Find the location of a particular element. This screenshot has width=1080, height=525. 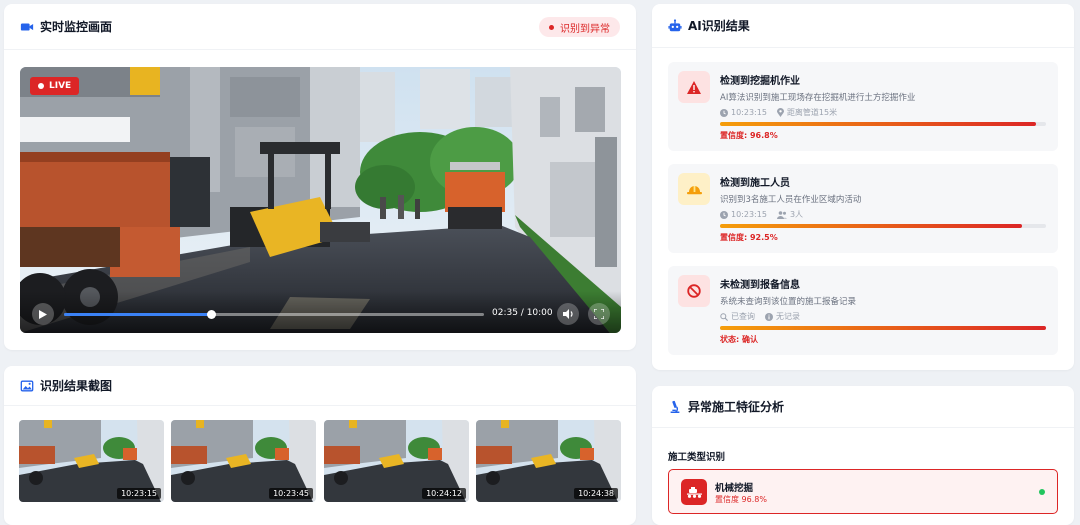

microscope-icon is located at coordinates (675, 406).